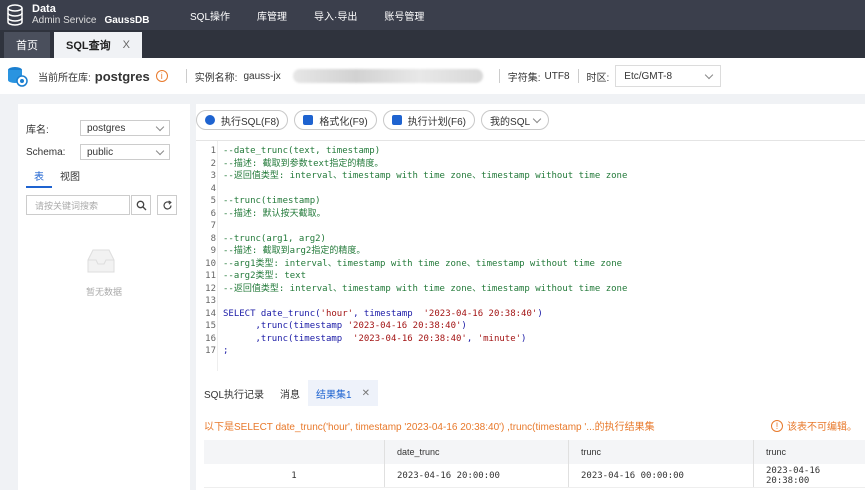 This screenshot has width=865, height=490. I want to click on search-button, so click(141, 205).